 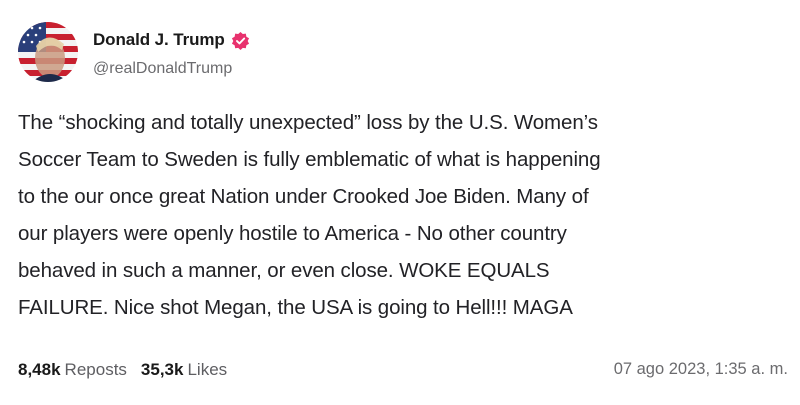 What do you see at coordinates (701, 369) in the screenshot?
I see `post-timestamp: 07 ago 2023, 1:35 a. m.` at bounding box center [701, 369].